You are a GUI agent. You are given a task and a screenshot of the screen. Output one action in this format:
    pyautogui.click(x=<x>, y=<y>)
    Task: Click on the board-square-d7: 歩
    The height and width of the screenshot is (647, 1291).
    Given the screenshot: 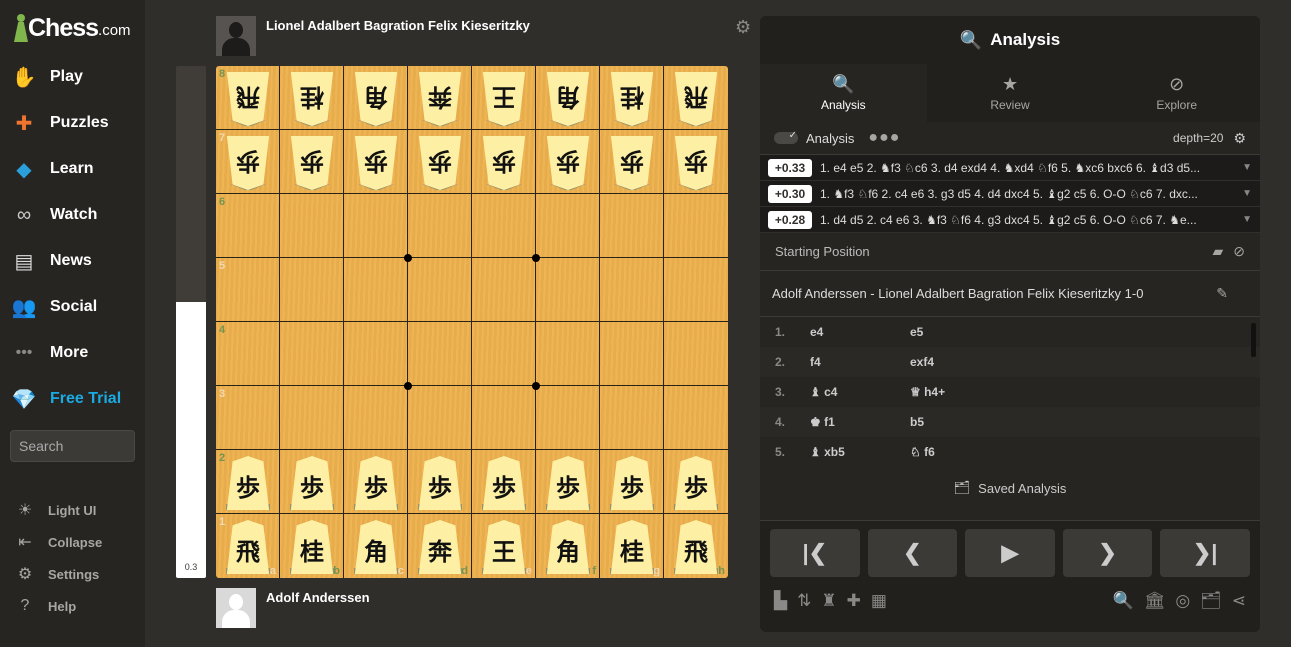 What is the action you would take?
    pyautogui.click(x=440, y=162)
    